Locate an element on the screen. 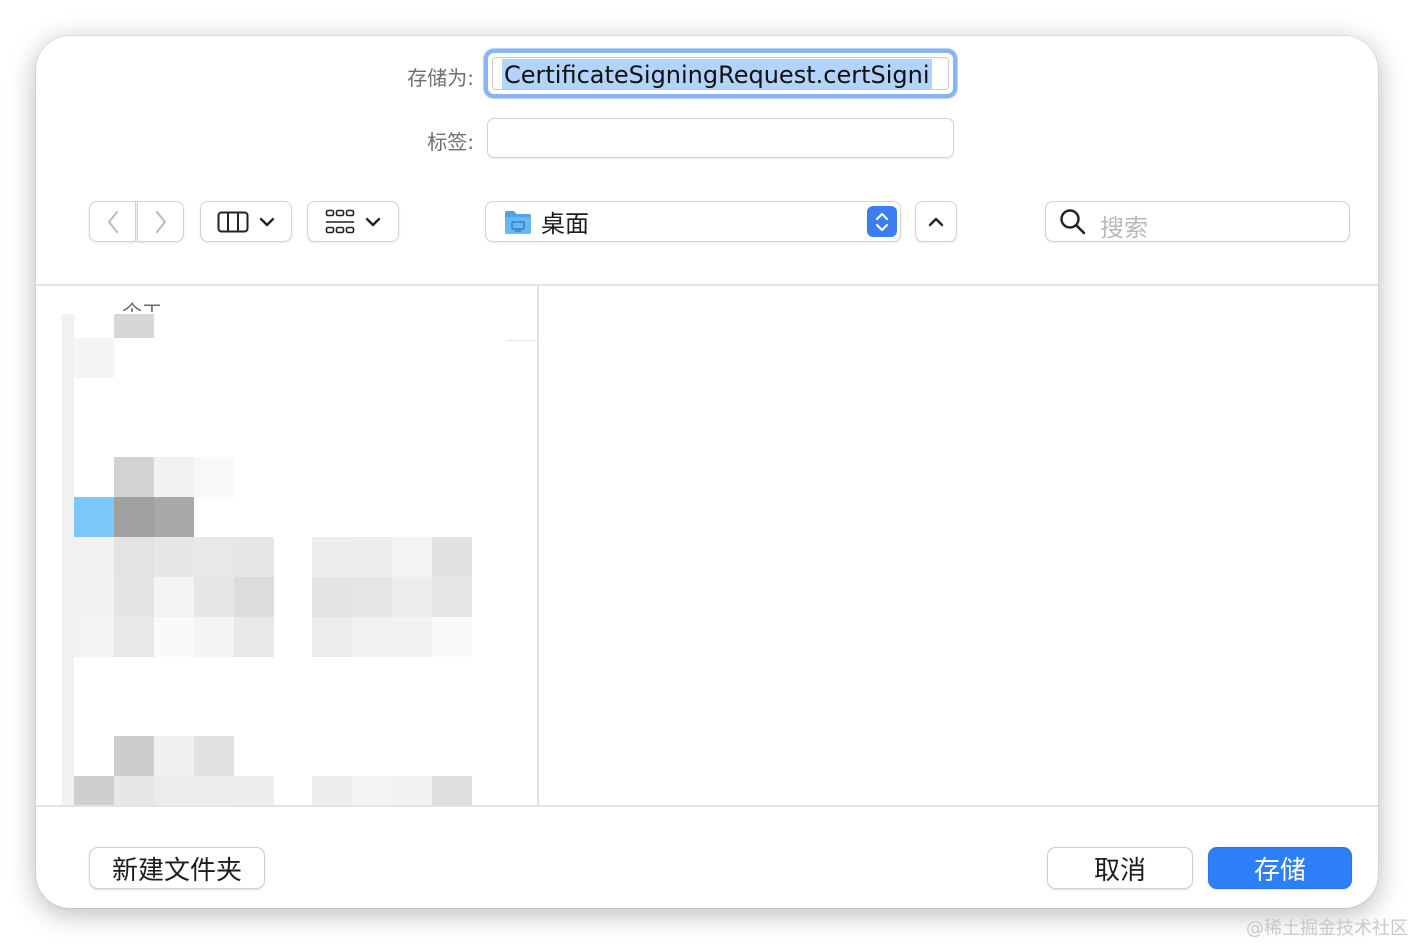  collapse-button is located at coordinates (936, 221).